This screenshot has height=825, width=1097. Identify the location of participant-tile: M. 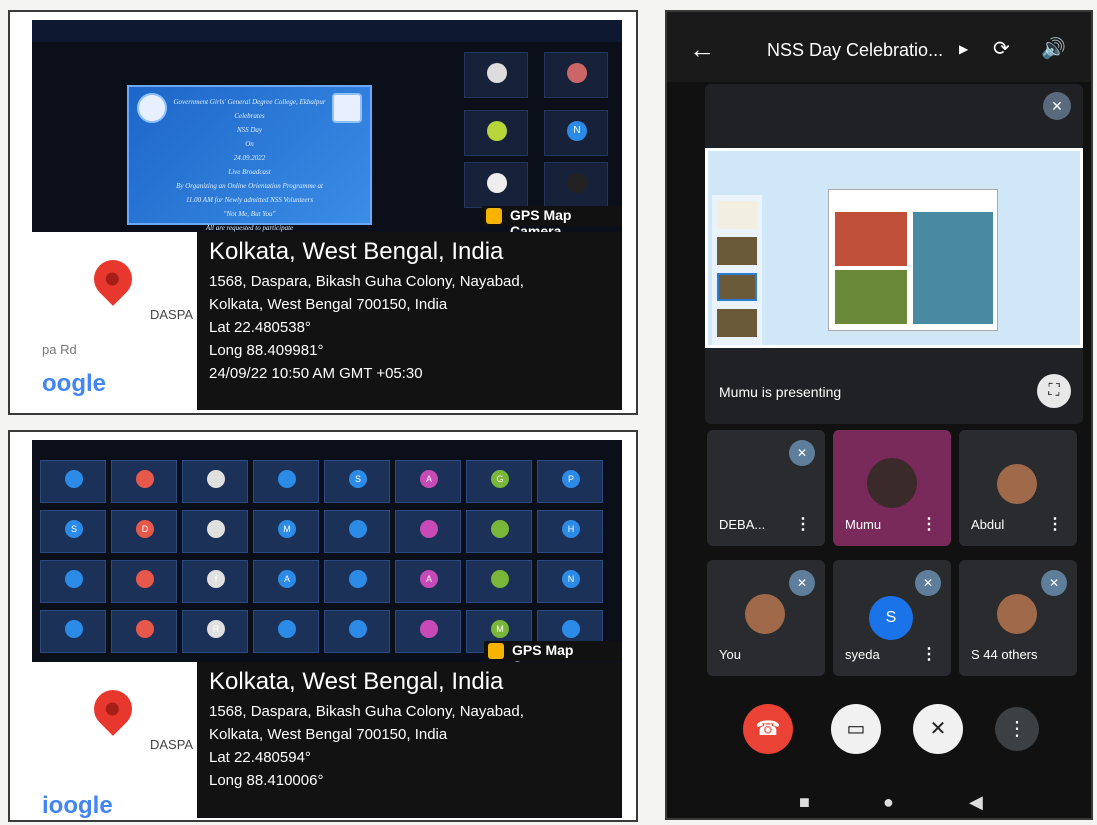
(286, 531).